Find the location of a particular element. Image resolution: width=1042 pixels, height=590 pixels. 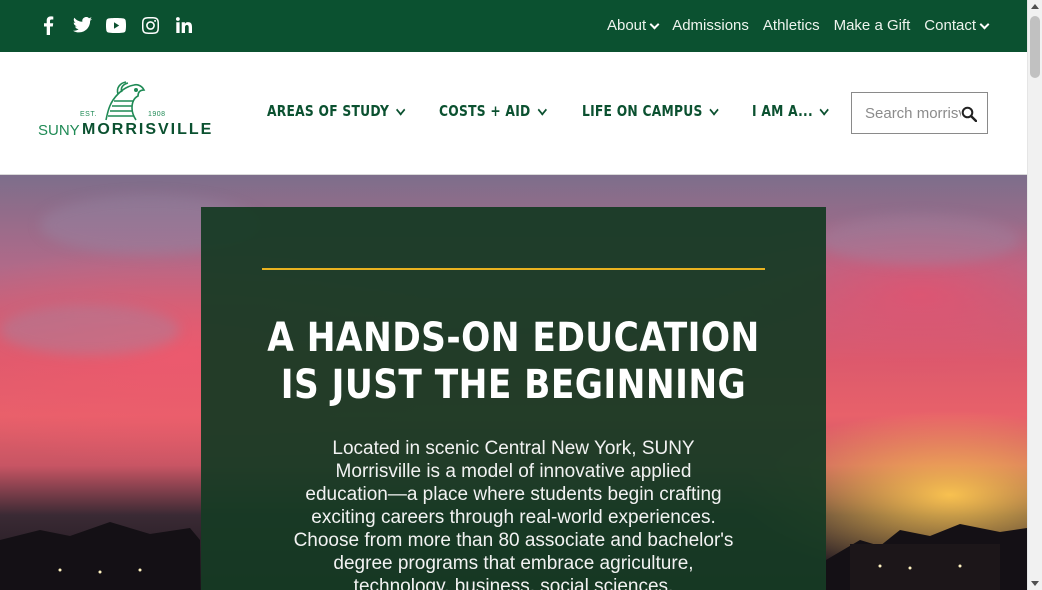

page-scrollbar is located at coordinates (1034, 295).